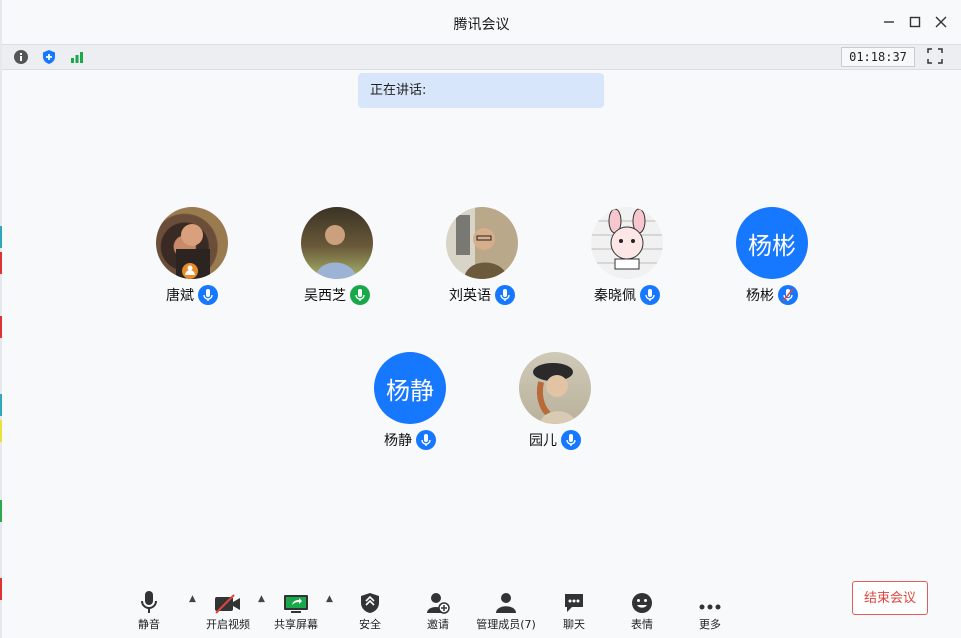 The width and height of the screenshot is (961, 638). I want to click on member-name: 杨彬, so click(760, 296).